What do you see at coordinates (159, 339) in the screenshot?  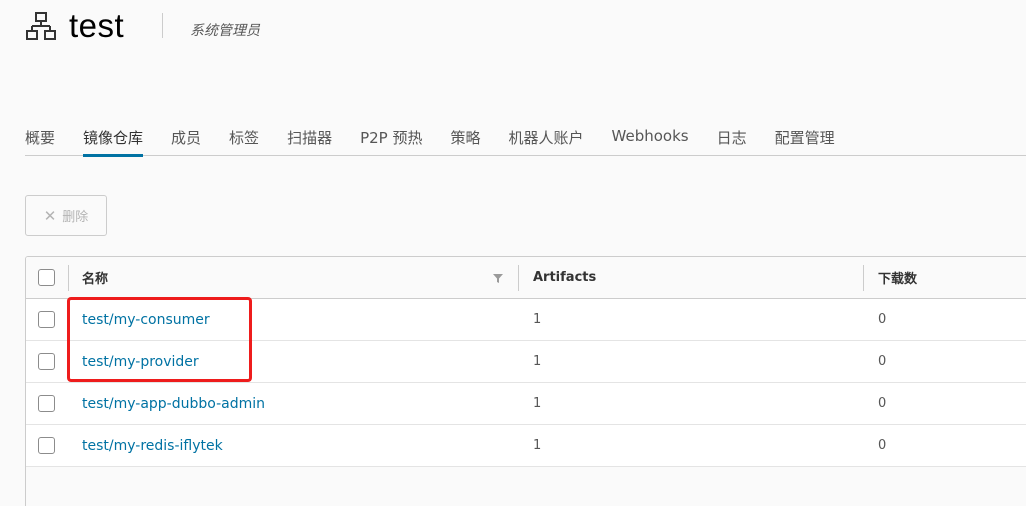 I see `highlight-annotation` at bounding box center [159, 339].